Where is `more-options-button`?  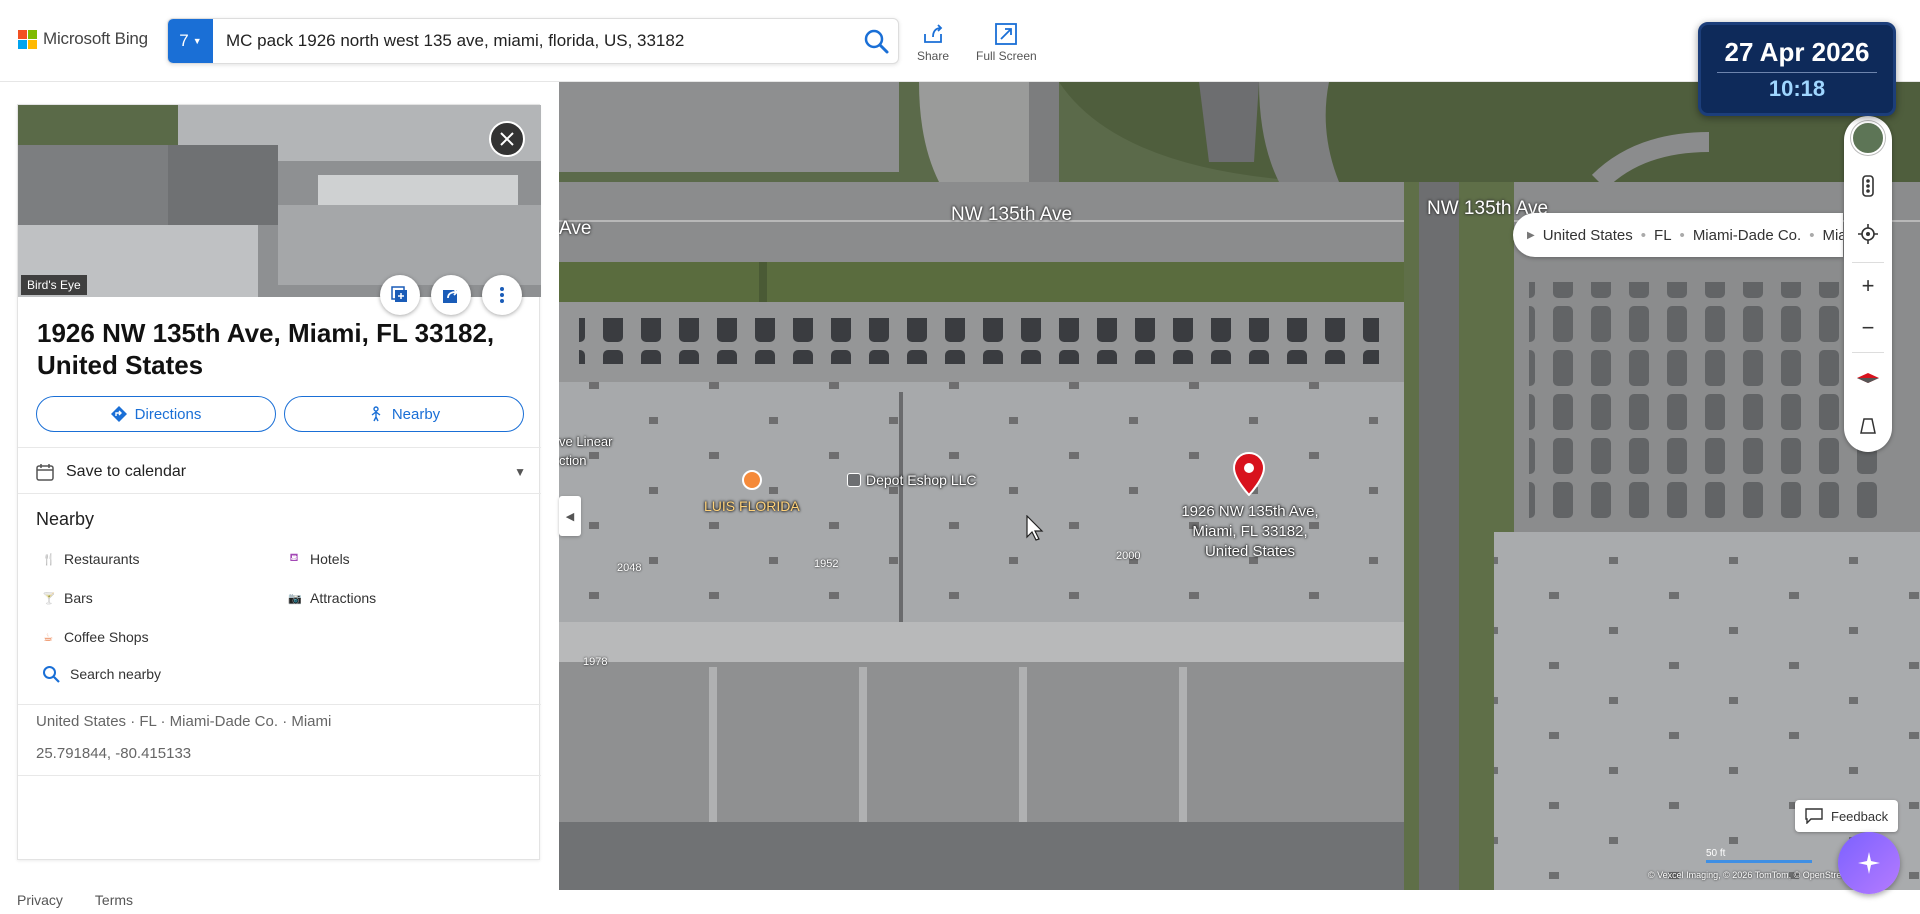
more-options-button is located at coordinates (502, 295).